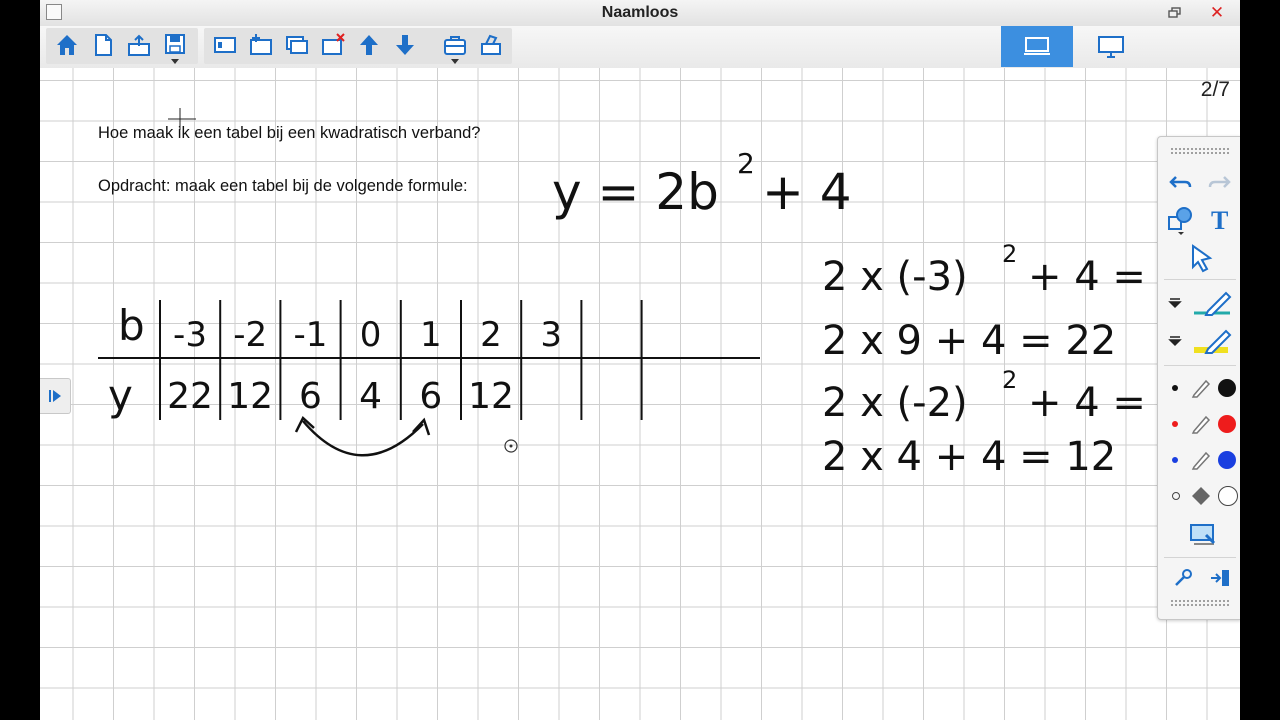 The height and width of the screenshot is (720, 1280). What do you see at coordinates (1227, 388) in the screenshot?
I see `large-dot-black` at bounding box center [1227, 388].